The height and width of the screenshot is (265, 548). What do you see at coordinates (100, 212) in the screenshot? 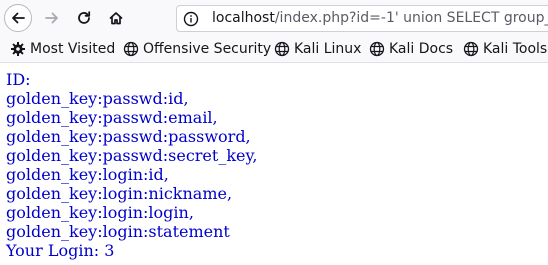
I see `content-line: golden_key:login:login,` at bounding box center [100, 212].